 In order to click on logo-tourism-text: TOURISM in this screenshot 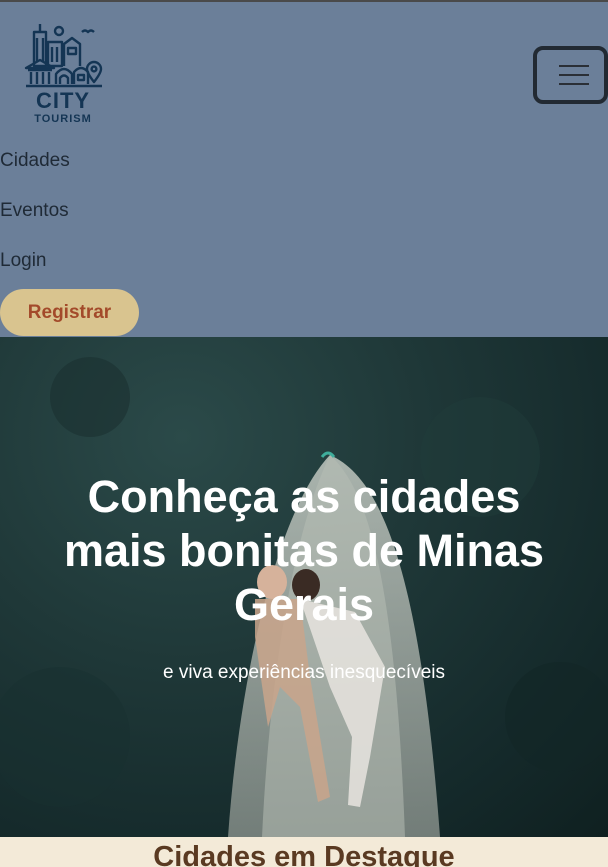, I will do `click(63, 119)`.